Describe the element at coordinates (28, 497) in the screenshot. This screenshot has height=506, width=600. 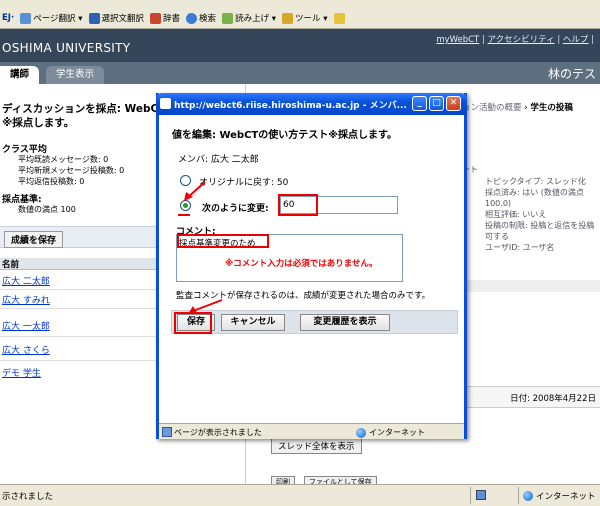
I see `status-text: 示されました` at that location.